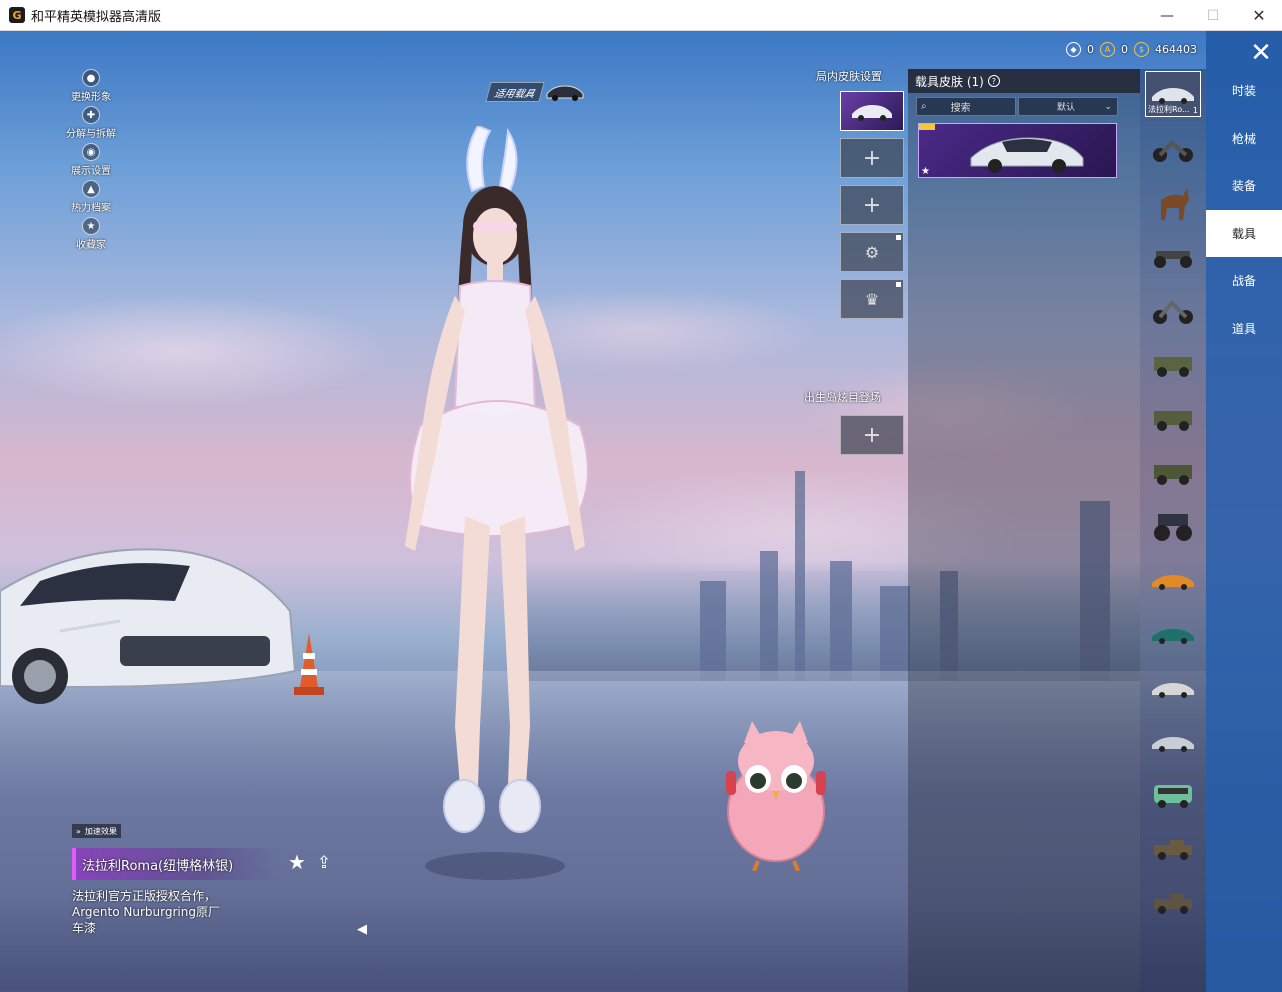  Describe the element at coordinates (324, 863) in the screenshot. I see `share-icon: ⇪` at that location.